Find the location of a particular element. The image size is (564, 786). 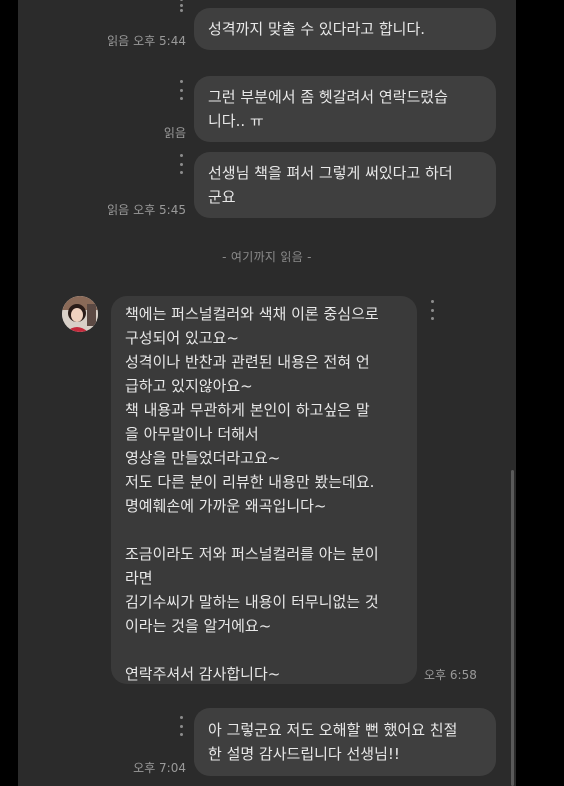

message-text: 한 설명 감사드립니다 선생님!! is located at coordinates (304, 754).